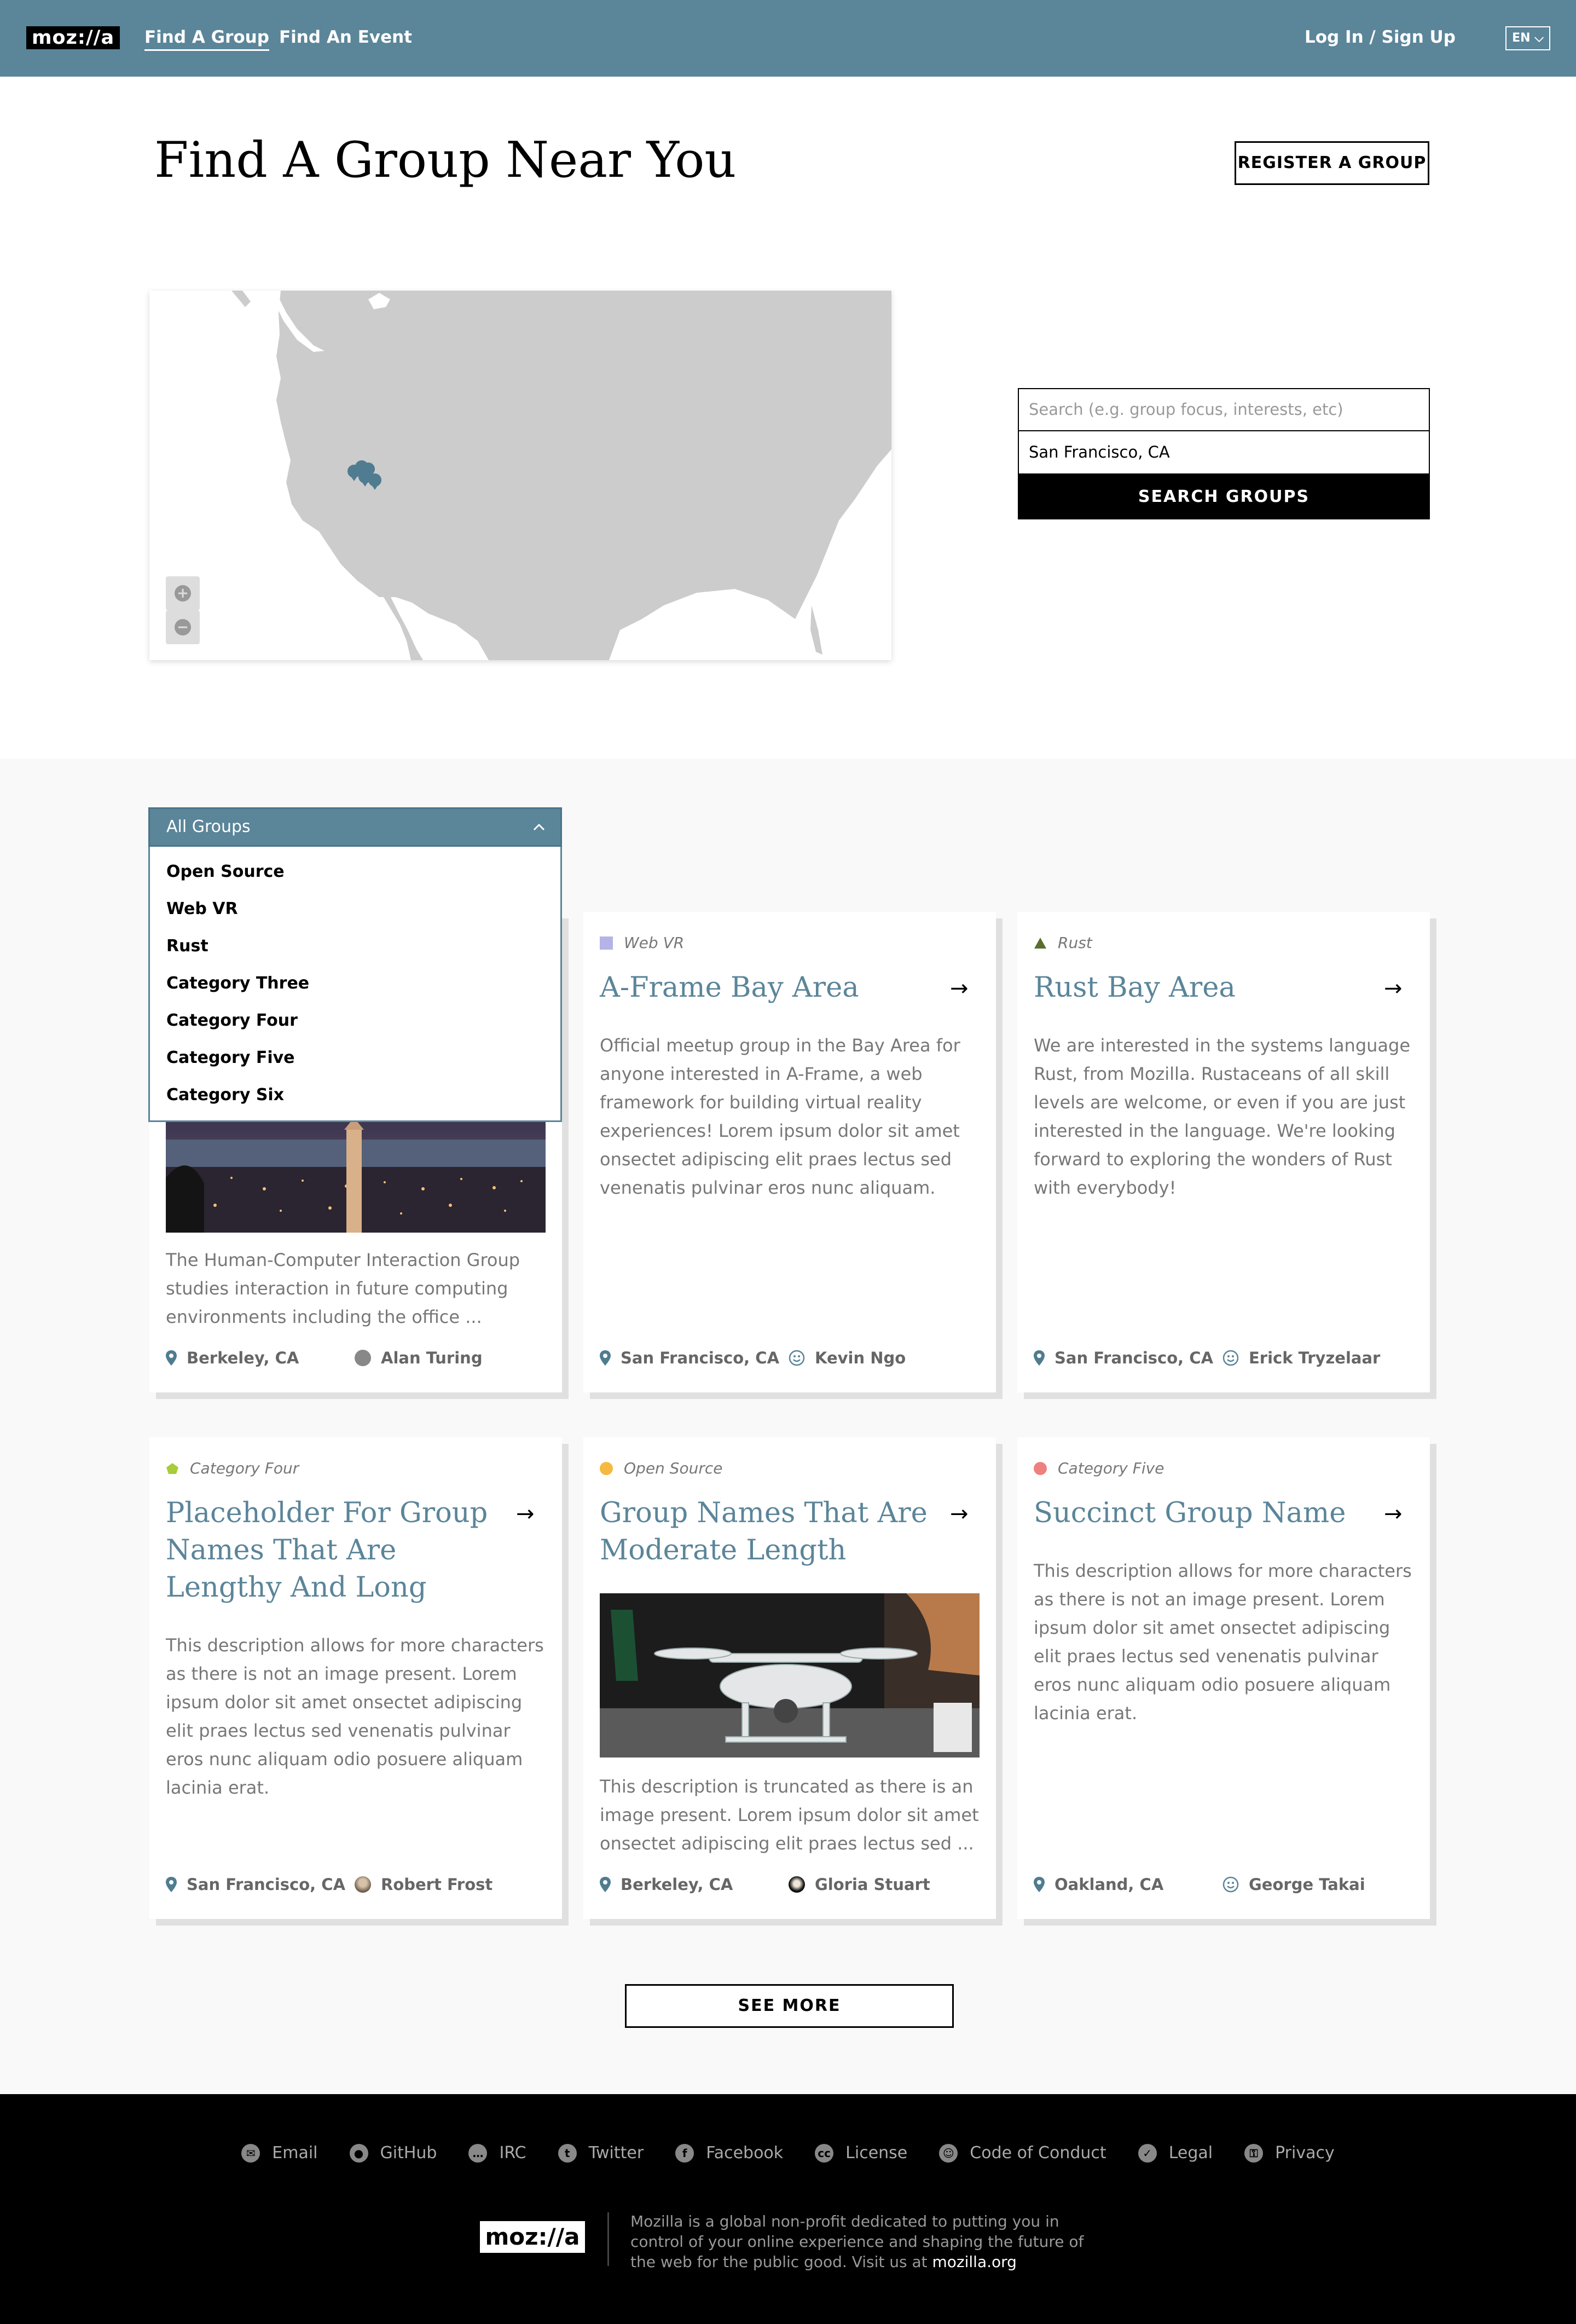 The image size is (1576, 2324). What do you see at coordinates (355, 872) in the screenshot?
I see `dropdown-option: Open Source` at bounding box center [355, 872].